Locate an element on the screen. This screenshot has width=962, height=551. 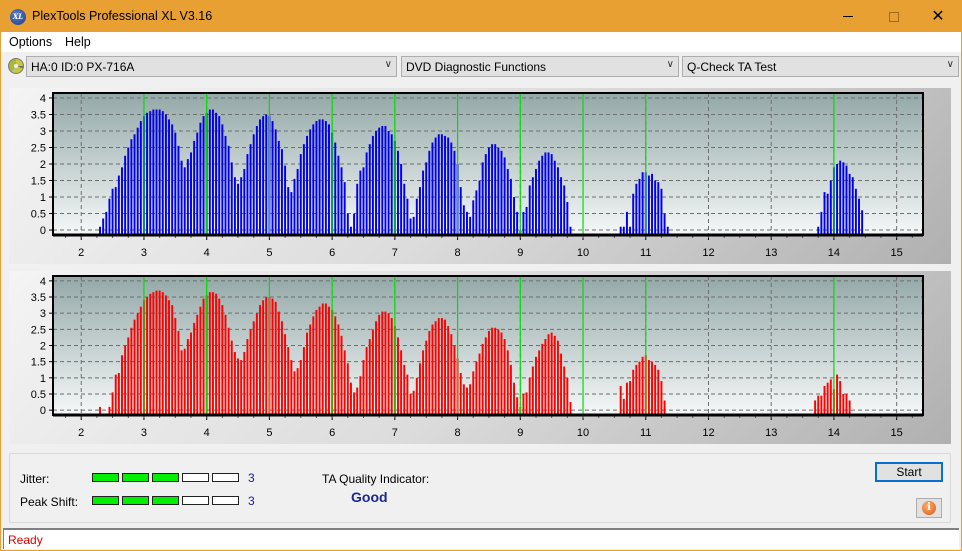
y-tick-label: 2 is located at coordinates (43, 165).